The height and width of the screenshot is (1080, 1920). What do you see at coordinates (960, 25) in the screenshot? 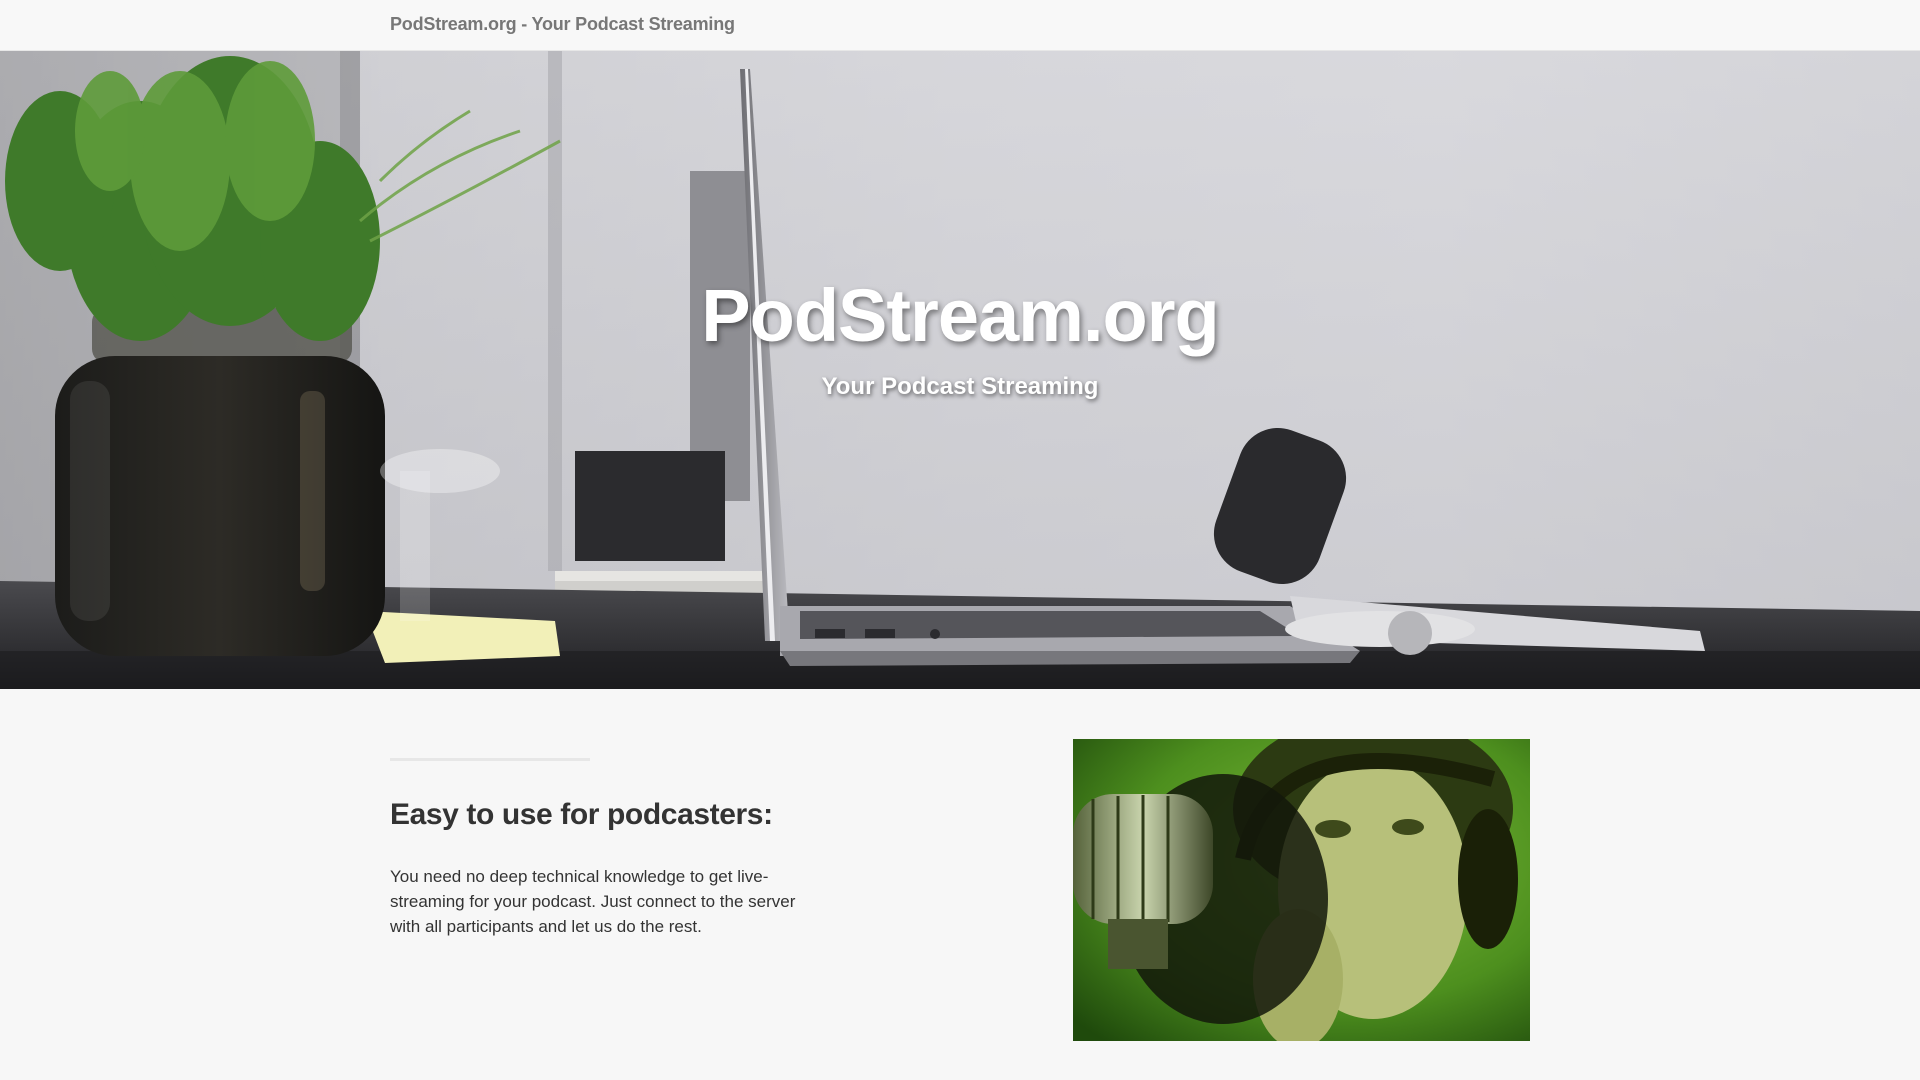
I see `navbar: PodStream.org - Your Podcast Streaming` at bounding box center [960, 25].